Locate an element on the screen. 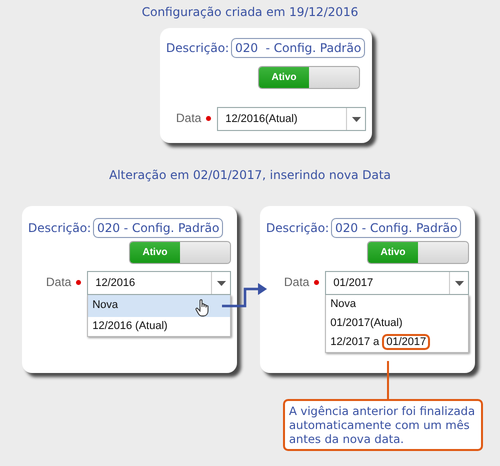 The image size is (500, 466). dropdown-option: 01/2017(Atual) is located at coordinates (397, 323).